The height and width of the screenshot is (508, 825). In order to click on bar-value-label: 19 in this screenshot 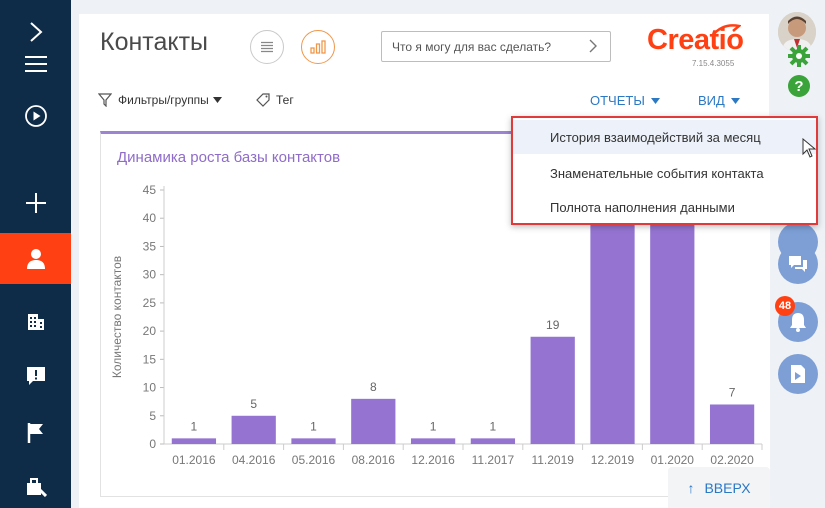, I will do `click(553, 325)`.